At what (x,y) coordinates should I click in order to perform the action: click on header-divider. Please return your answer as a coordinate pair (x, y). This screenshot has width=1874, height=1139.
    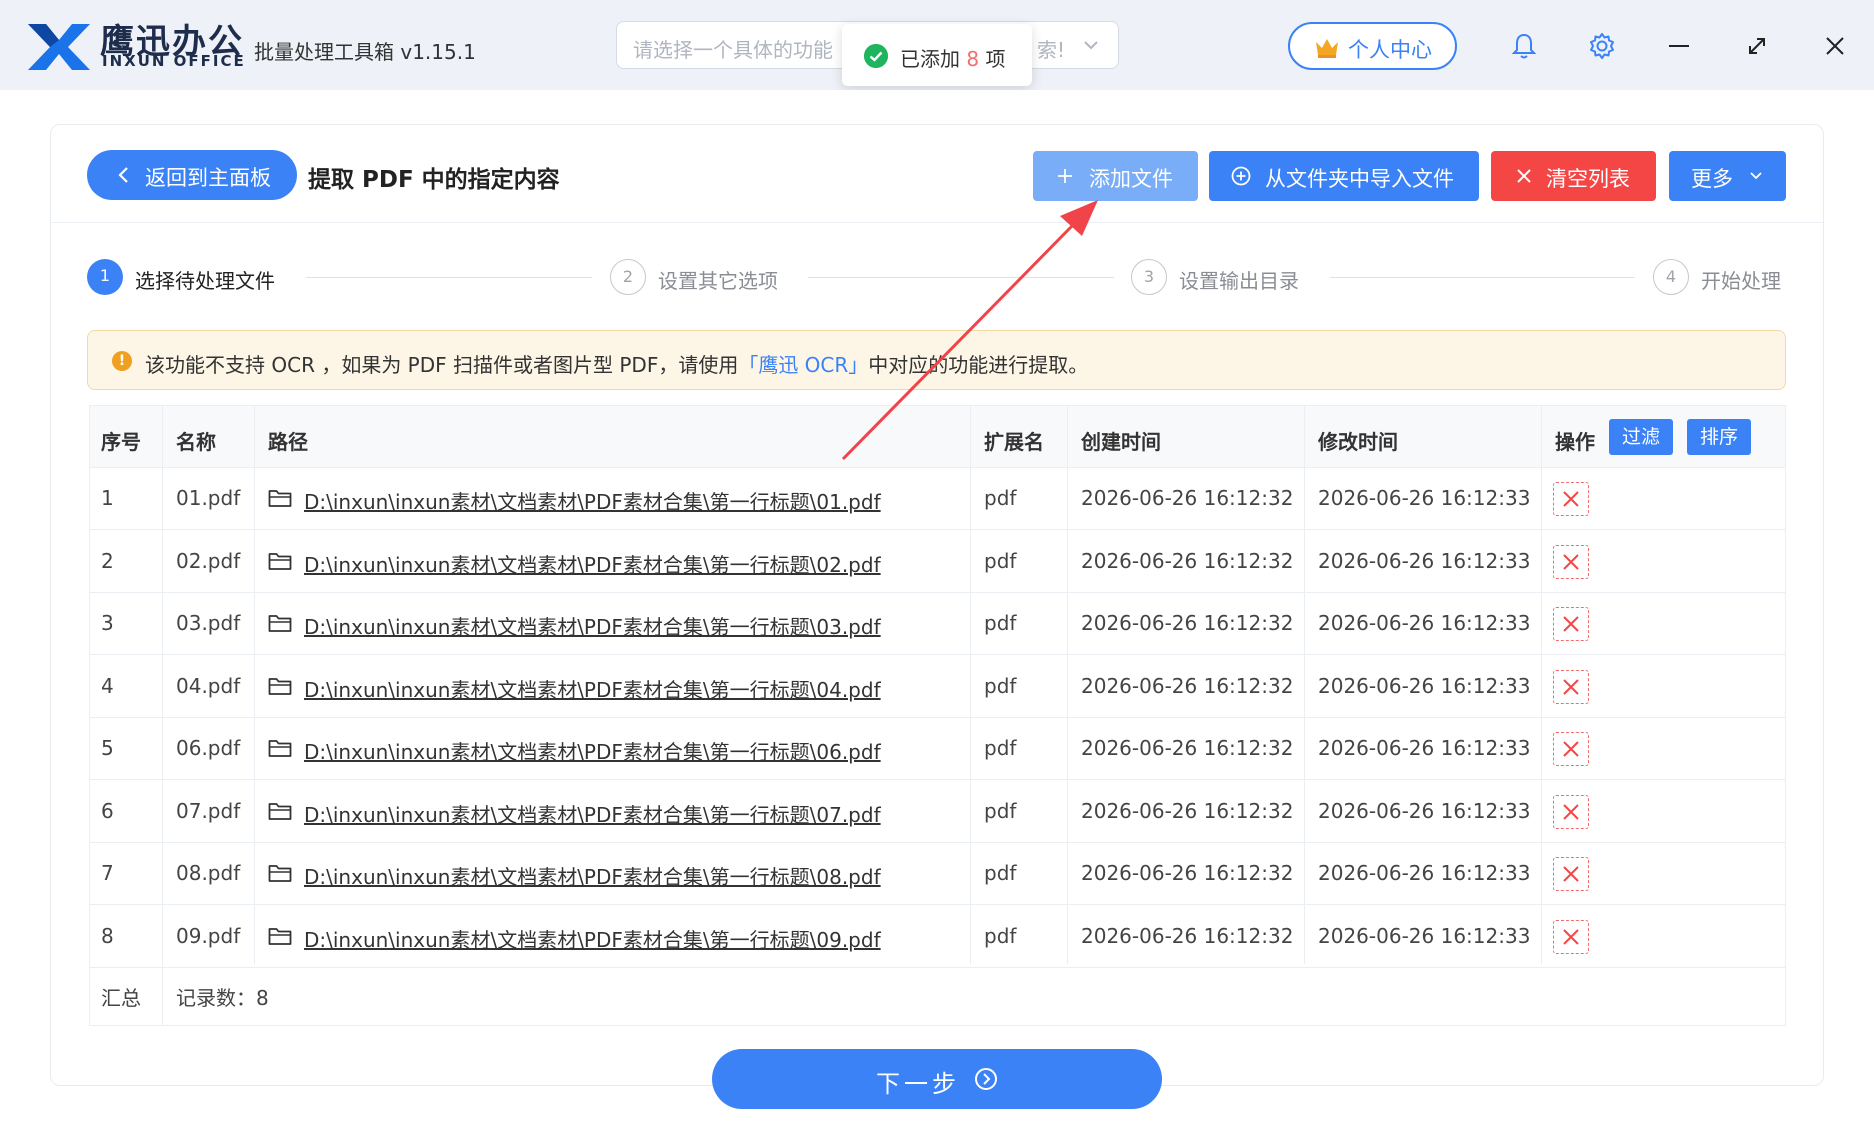
    Looking at the image, I should click on (937, 222).